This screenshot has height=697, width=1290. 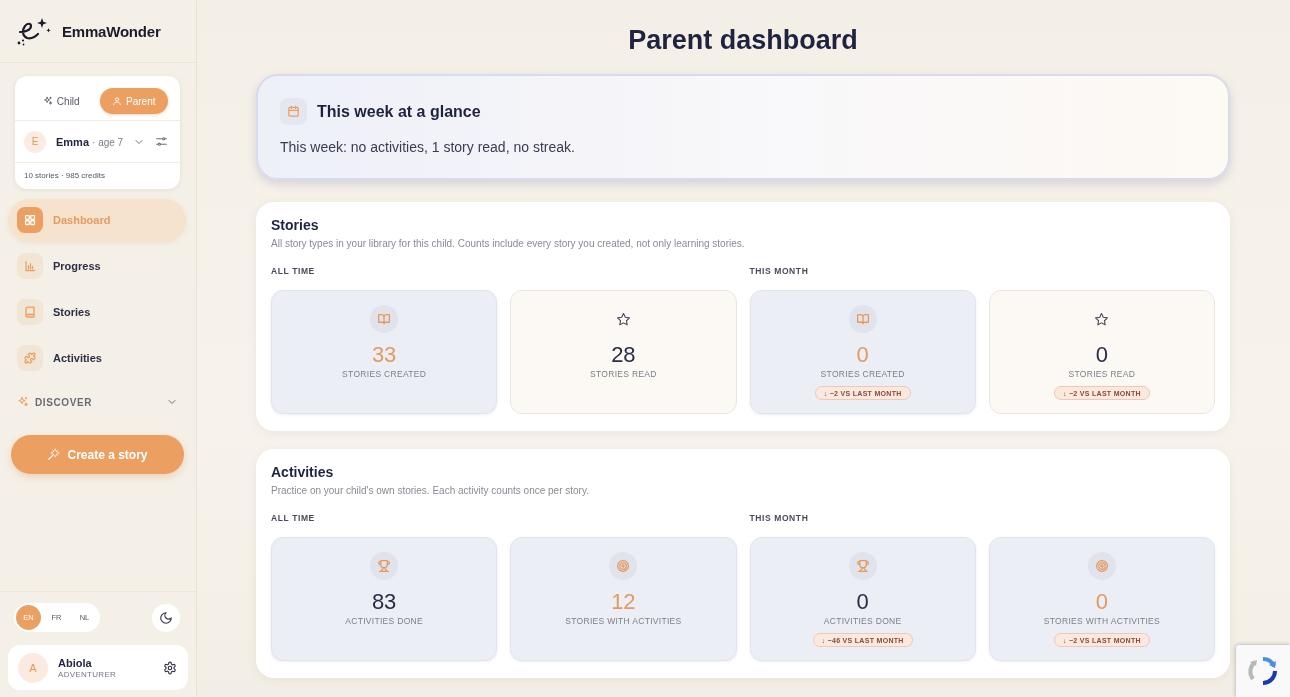 I want to click on brand-name: EmmaWonder, so click(x=111, y=31).